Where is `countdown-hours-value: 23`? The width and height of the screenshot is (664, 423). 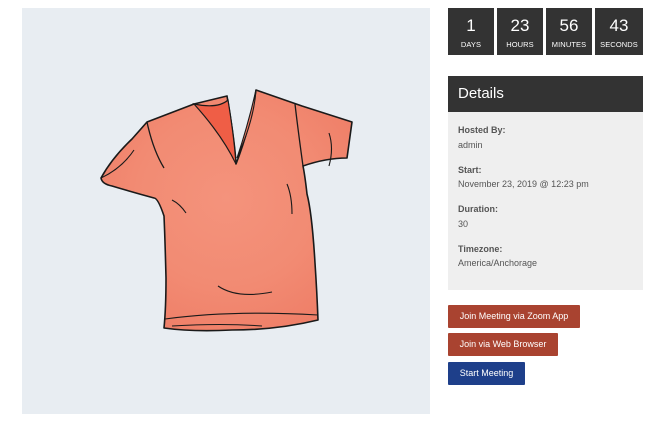
countdown-hours-value: 23 is located at coordinates (520, 25).